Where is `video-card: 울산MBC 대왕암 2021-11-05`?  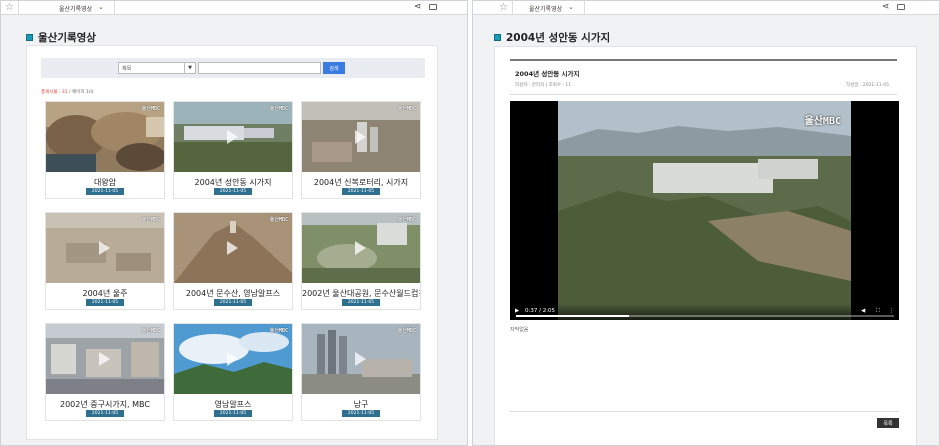
video-card: 울산MBC 대왕암 2021-11-05 is located at coordinates (105, 150).